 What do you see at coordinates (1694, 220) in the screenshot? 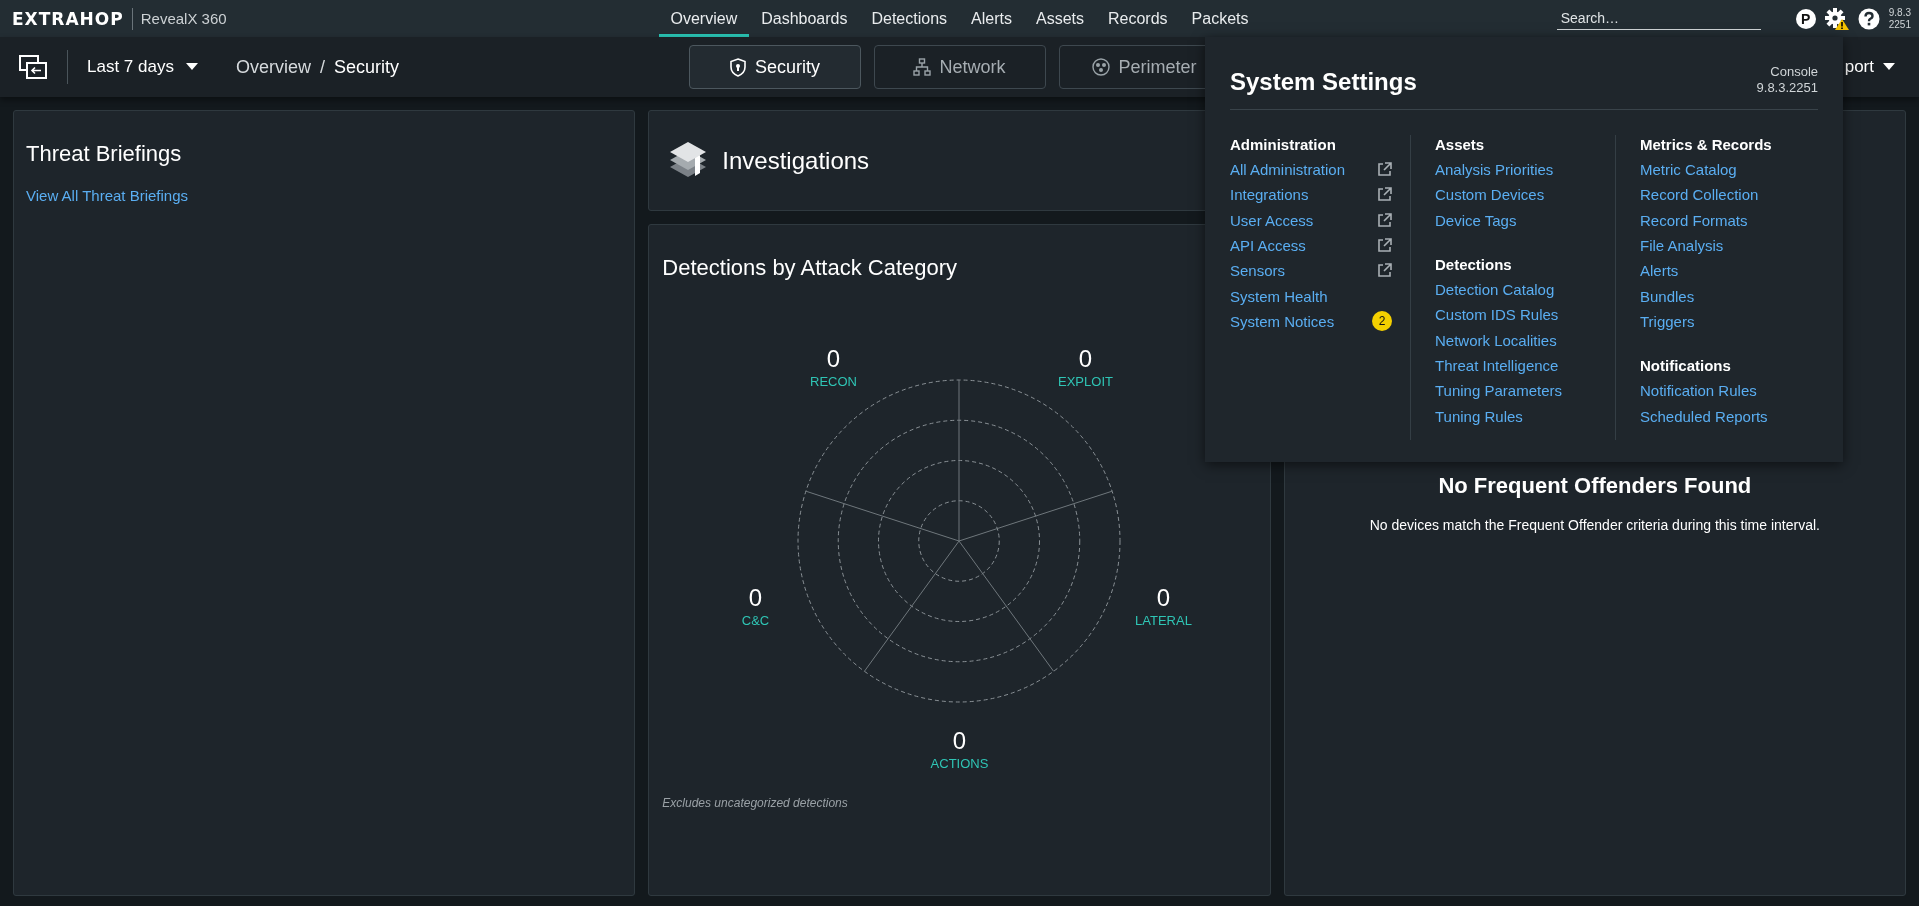
I see `menu-link: Record Formats` at bounding box center [1694, 220].